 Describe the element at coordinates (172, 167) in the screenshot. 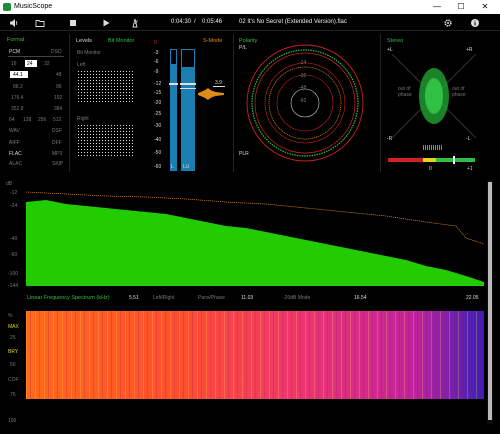

I see `meter-label-l: L` at that location.